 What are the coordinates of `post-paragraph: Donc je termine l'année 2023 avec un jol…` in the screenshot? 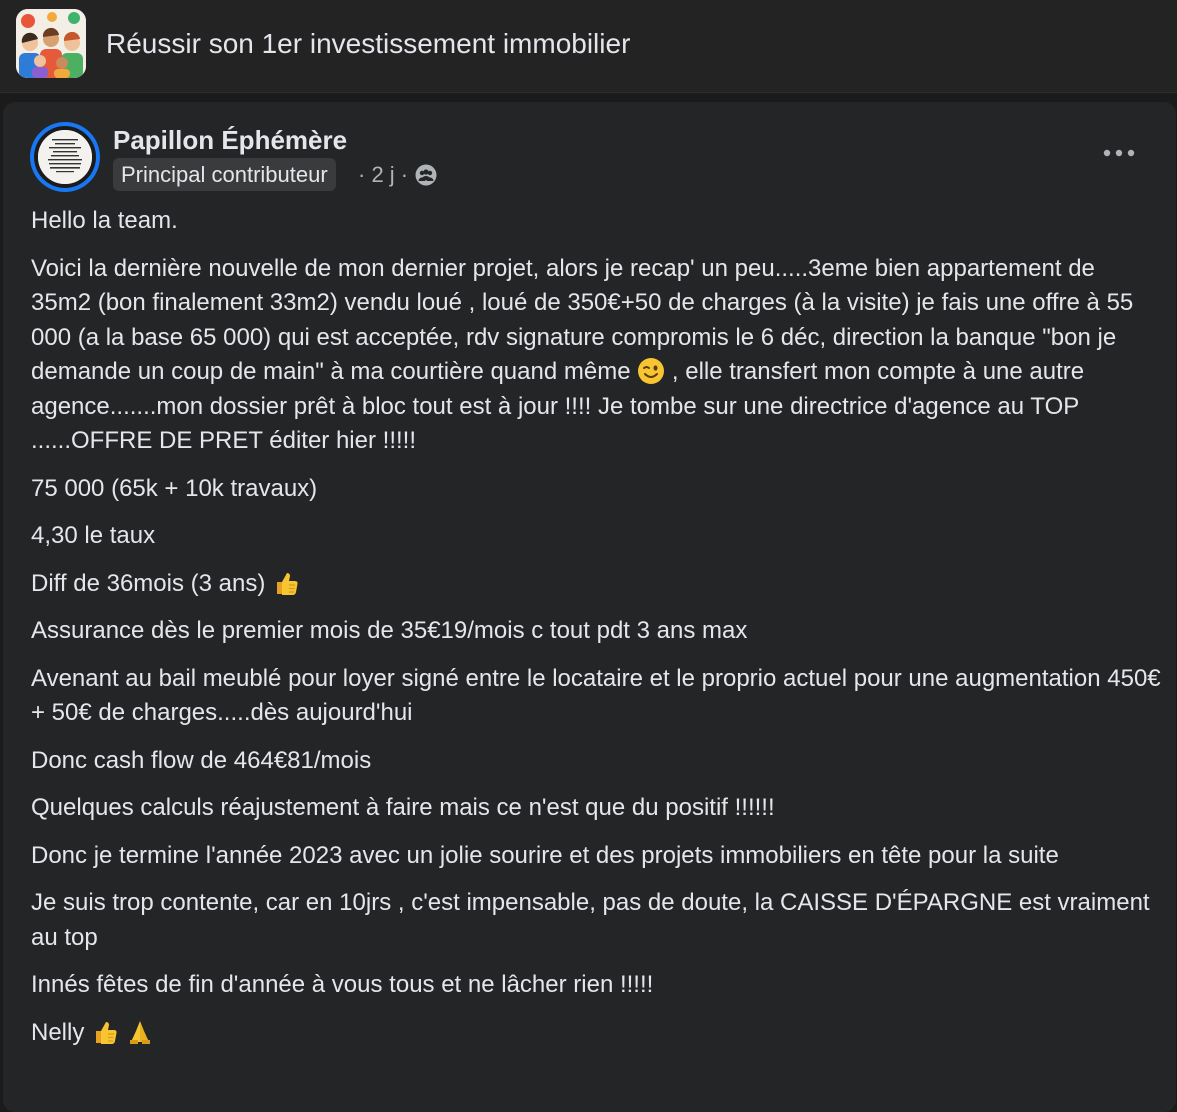 It's located at (545, 855).